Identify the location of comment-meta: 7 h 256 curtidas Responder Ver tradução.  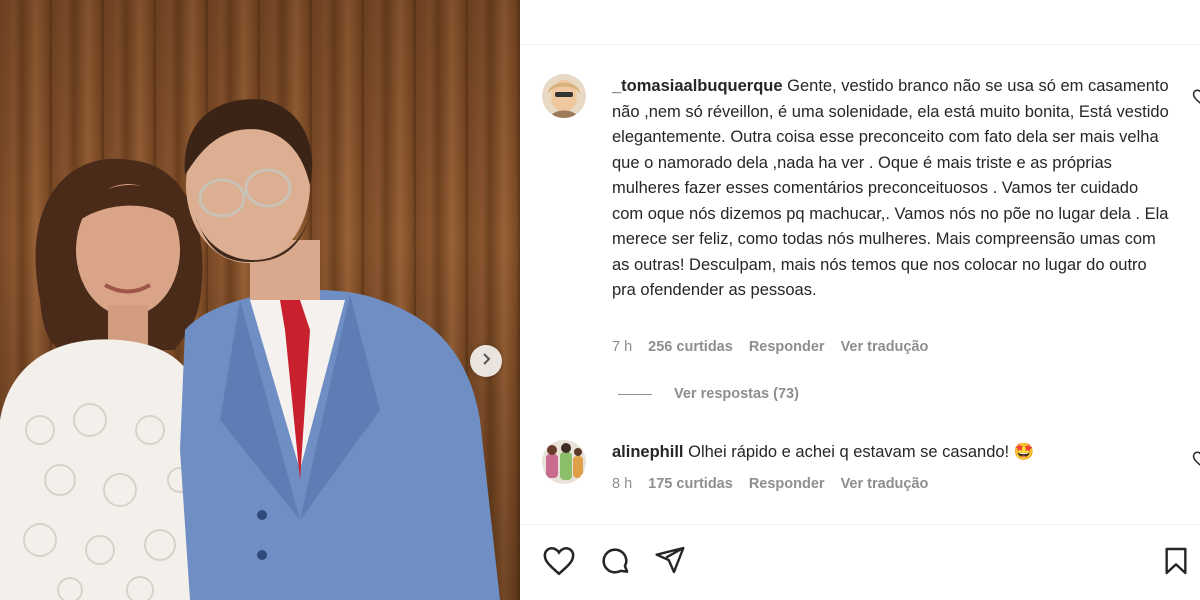
(770, 347).